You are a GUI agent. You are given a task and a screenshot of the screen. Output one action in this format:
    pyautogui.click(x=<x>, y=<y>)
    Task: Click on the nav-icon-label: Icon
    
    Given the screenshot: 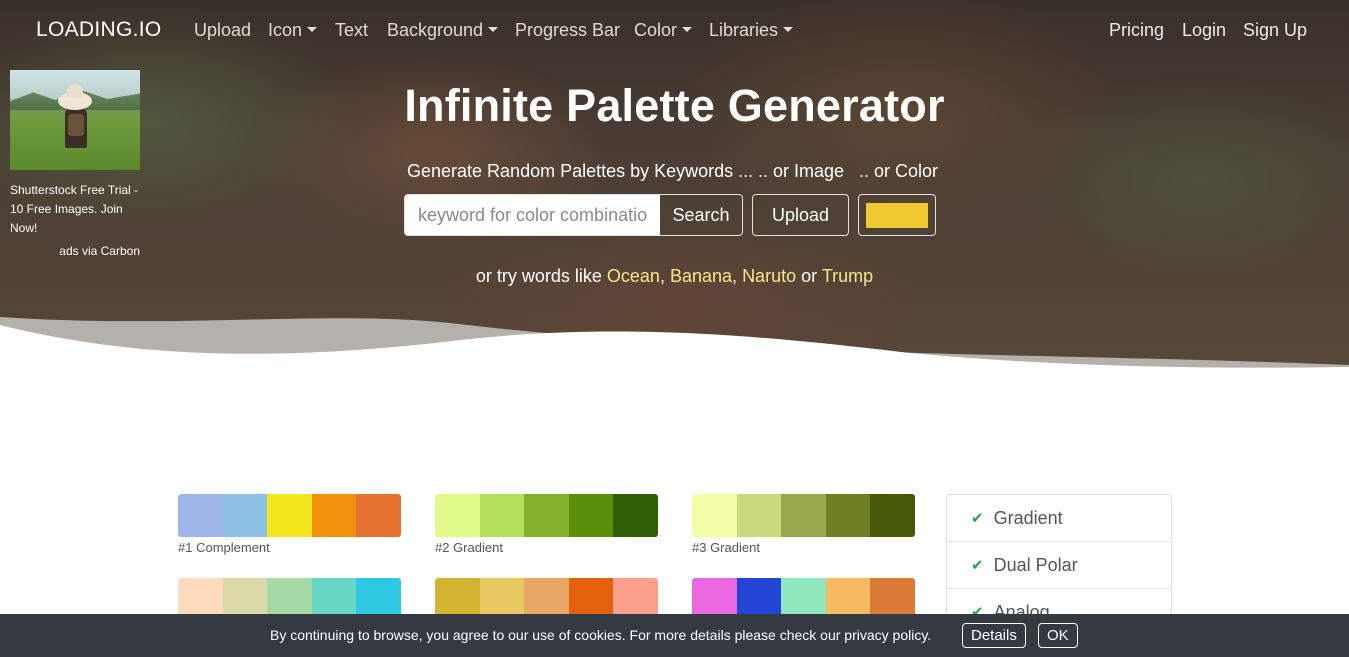 What is the action you would take?
    pyautogui.click(x=285, y=30)
    